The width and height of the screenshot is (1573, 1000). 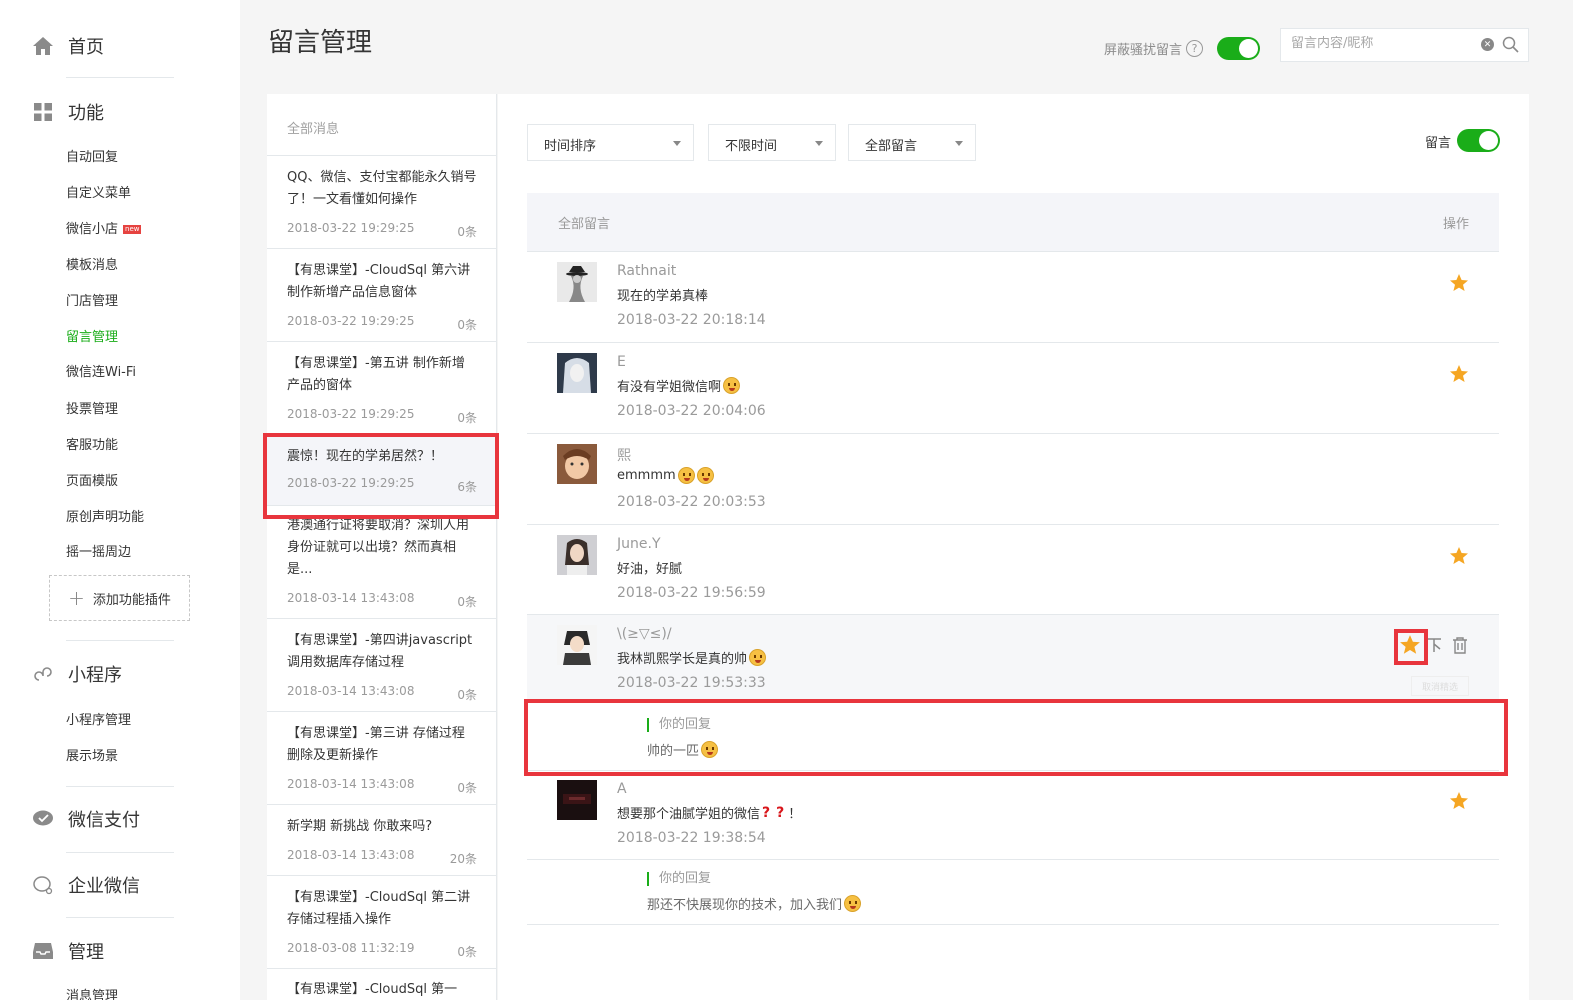 I want to click on nav-home: 首页, so click(x=68, y=46).